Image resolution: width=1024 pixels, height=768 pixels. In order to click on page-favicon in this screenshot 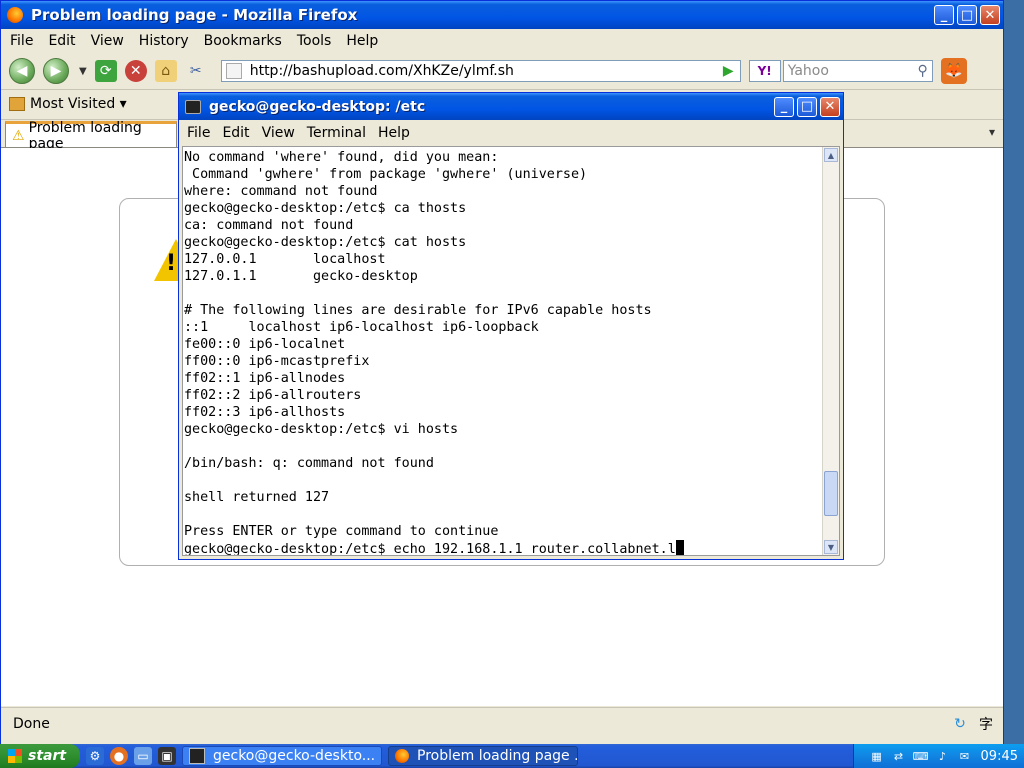, I will do `click(233, 71)`.